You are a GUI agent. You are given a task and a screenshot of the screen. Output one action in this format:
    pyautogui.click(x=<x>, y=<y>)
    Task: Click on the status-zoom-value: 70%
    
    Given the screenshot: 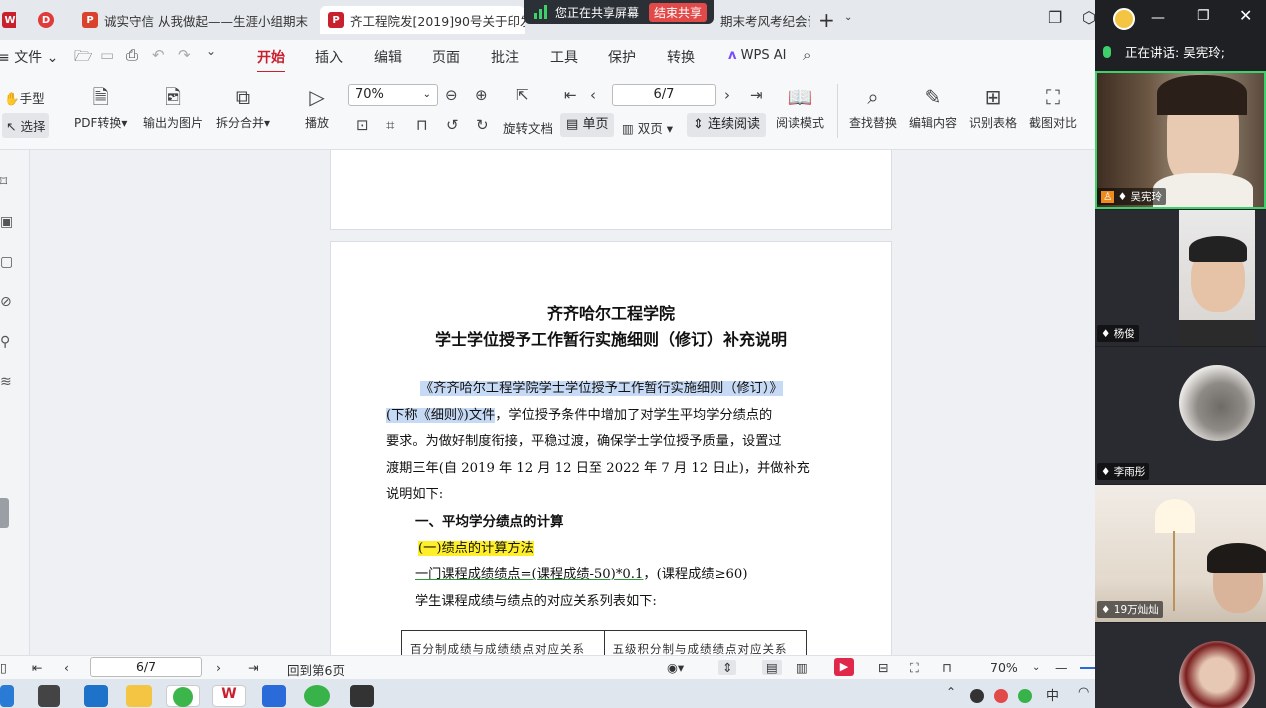 What is the action you would take?
    pyautogui.click(x=1004, y=667)
    